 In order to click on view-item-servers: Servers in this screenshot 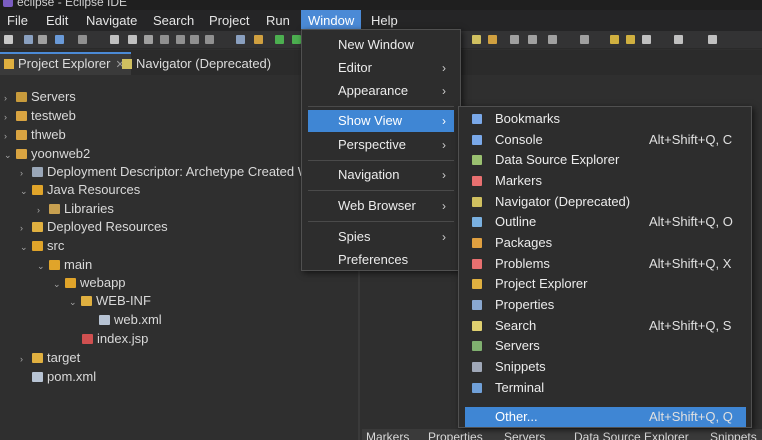, I will do `click(605, 346)`.